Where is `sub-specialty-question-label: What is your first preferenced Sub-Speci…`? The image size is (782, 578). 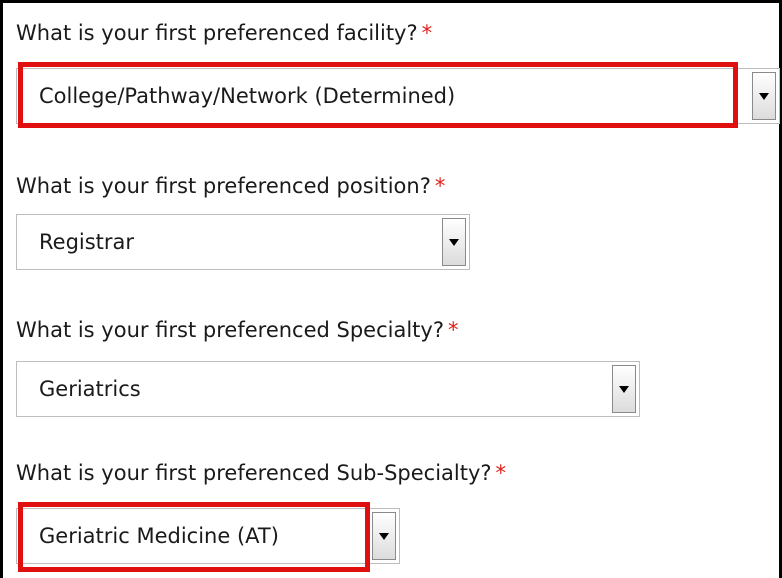
sub-specialty-question-label: What is your first preferenced Sub-Speci… is located at coordinates (261, 473).